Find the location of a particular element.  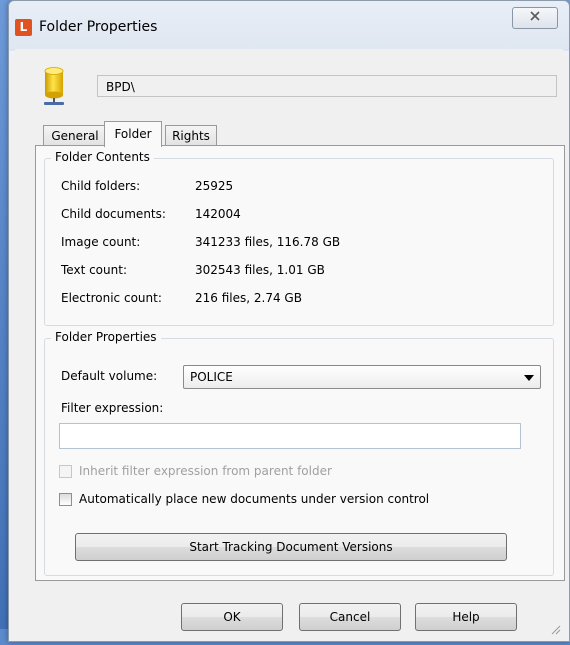

folder-path-field: BPD\ is located at coordinates (327, 86).